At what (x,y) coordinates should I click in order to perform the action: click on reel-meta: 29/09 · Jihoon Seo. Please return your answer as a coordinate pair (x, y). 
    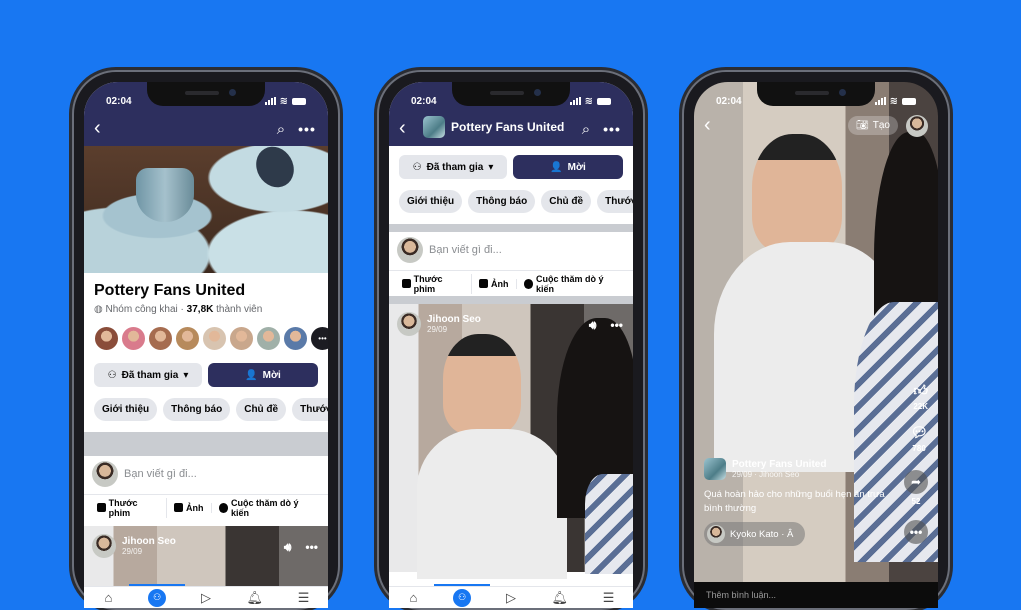
    Looking at the image, I should click on (766, 474).